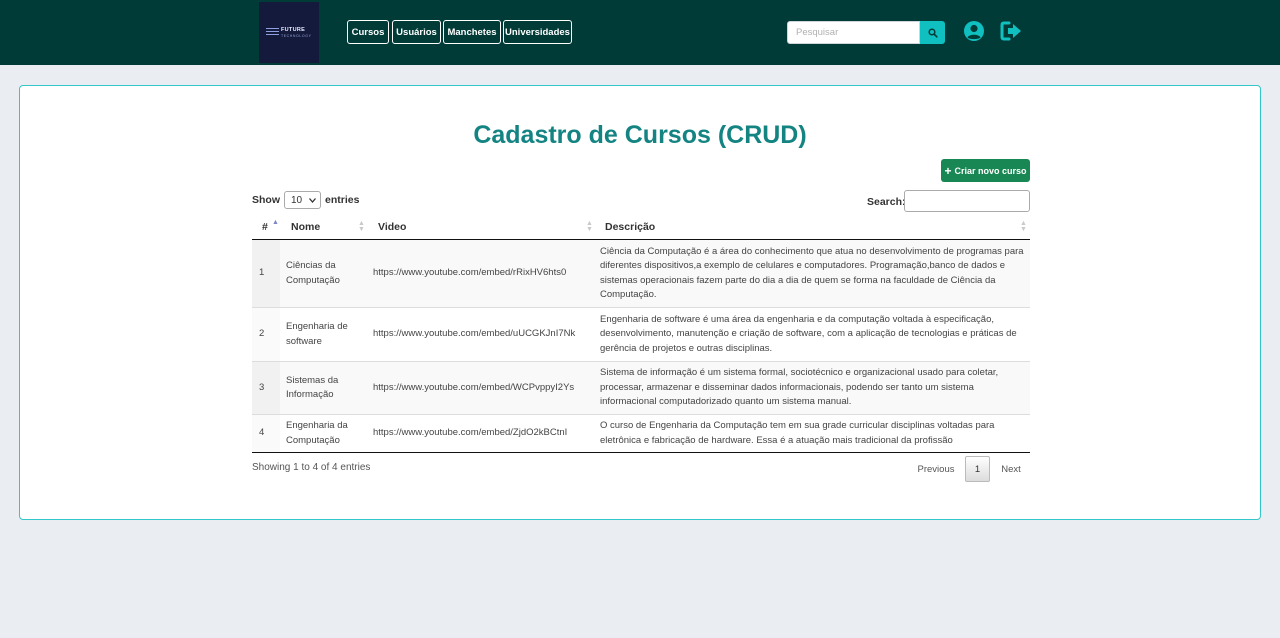 This screenshot has width=1280, height=638. I want to click on column-descricao-label: Descrição, so click(630, 227).